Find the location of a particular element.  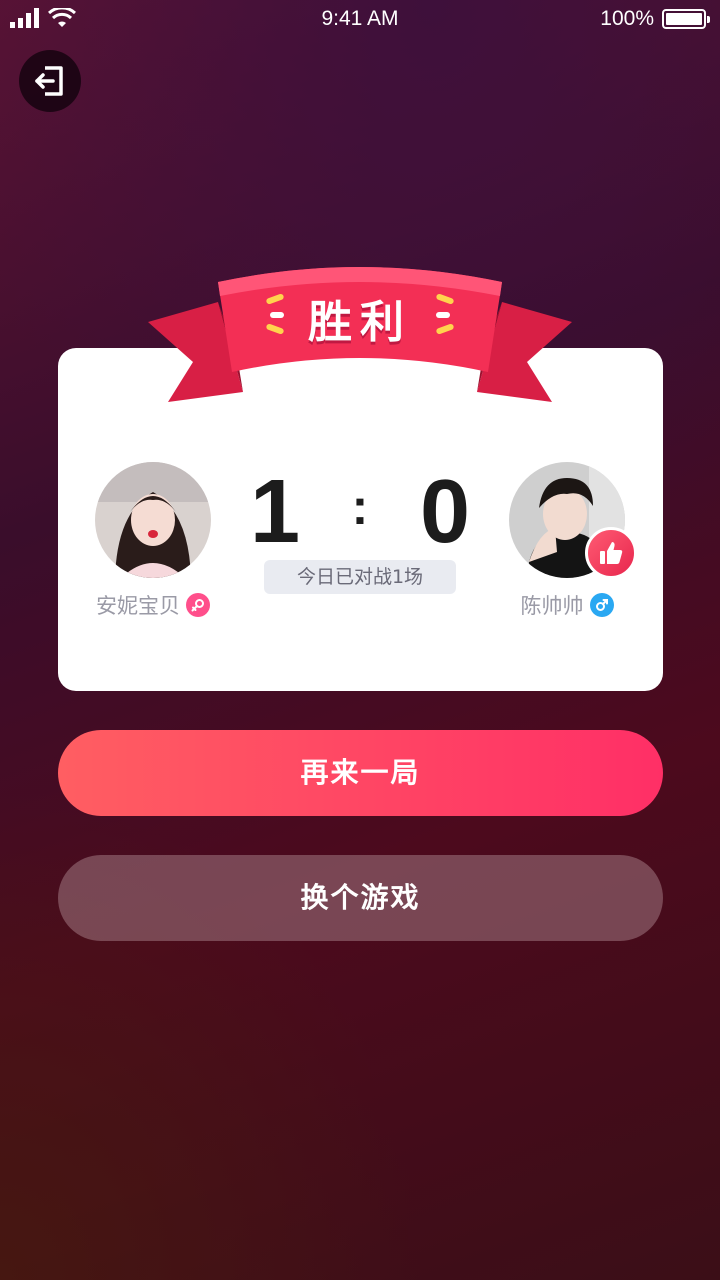

player-right-name-row: 陈帅帅 is located at coordinates (567, 605).